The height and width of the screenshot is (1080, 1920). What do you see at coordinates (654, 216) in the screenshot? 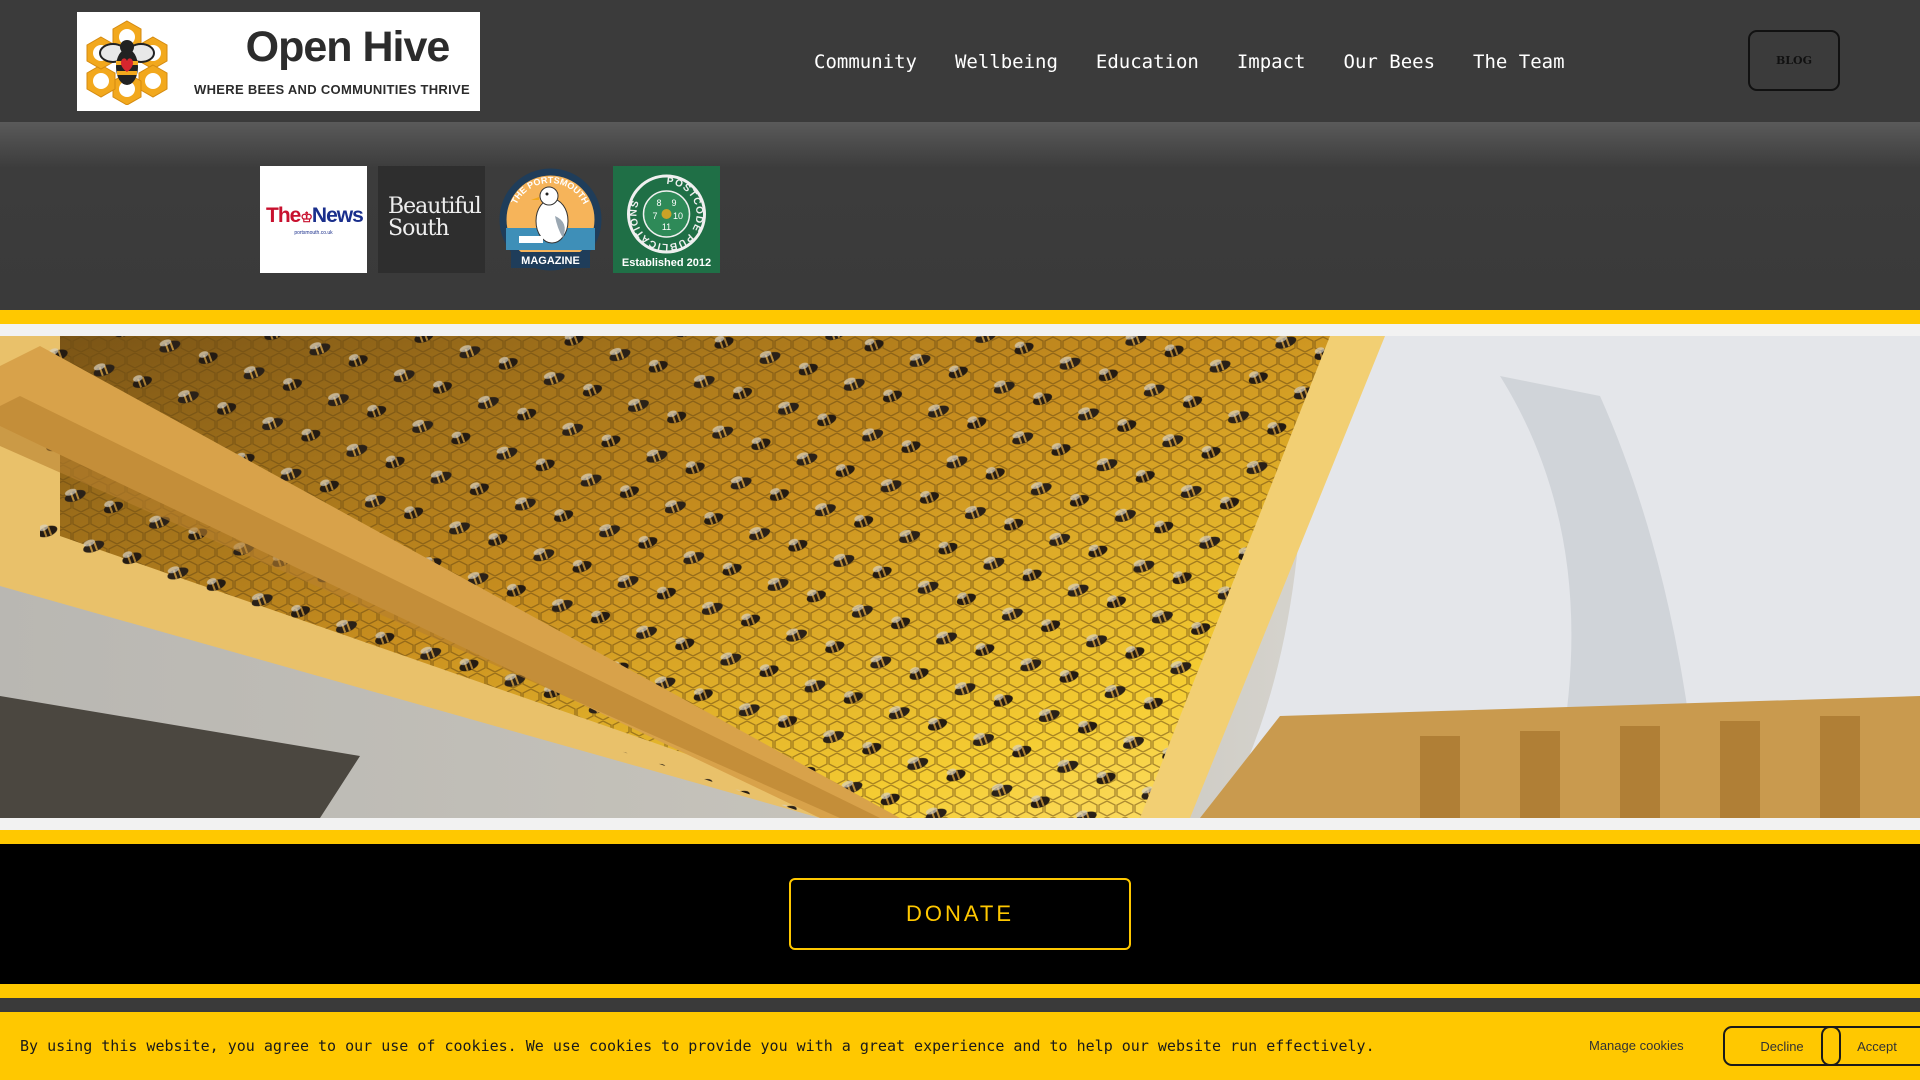
I see `postcode-number-7: 7` at bounding box center [654, 216].